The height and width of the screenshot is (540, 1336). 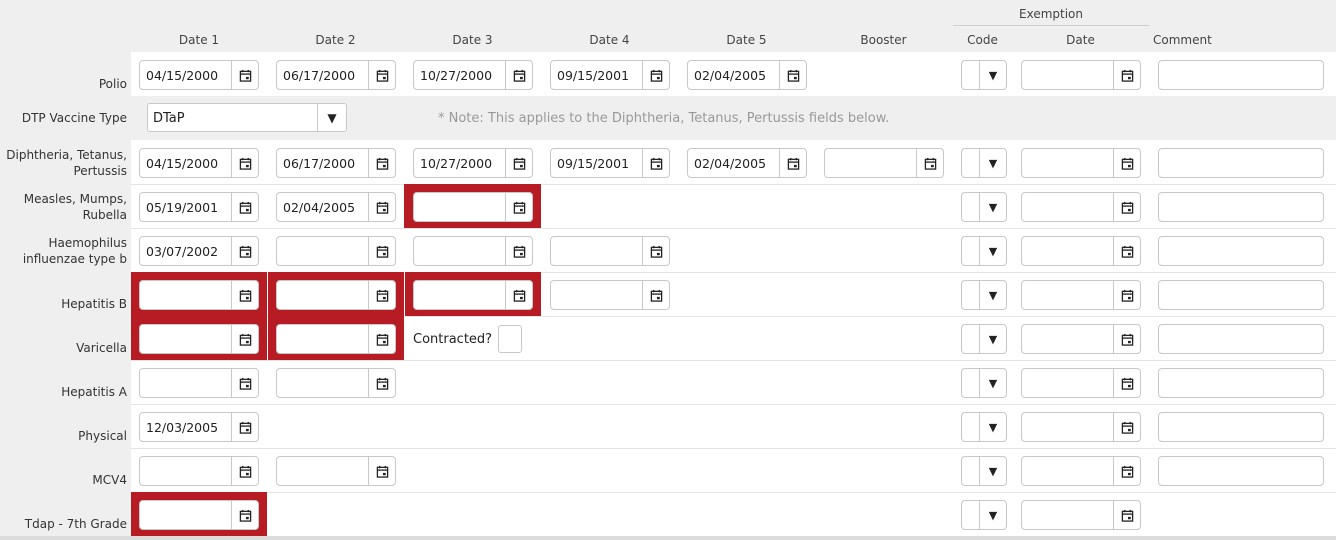 I want to click on mmr-date-1: 05/19/2001, so click(x=199, y=207).